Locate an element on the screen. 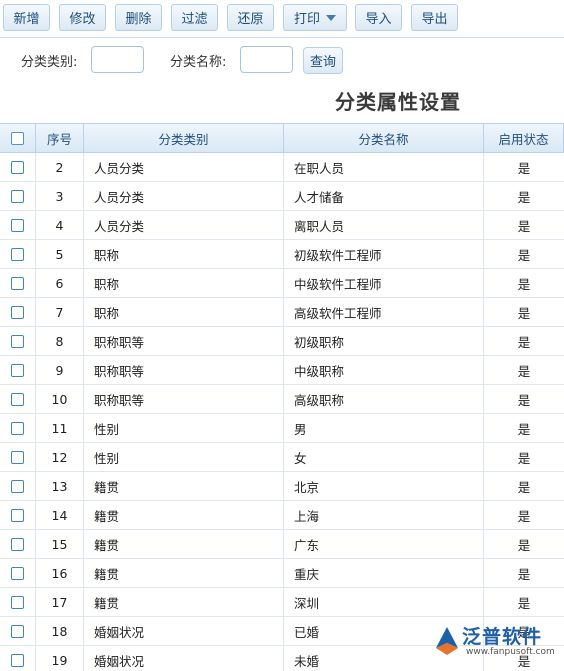 The image size is (564, 671). table-row: 17 籍贯 深圳 是 is located at coordinates (282, 602).